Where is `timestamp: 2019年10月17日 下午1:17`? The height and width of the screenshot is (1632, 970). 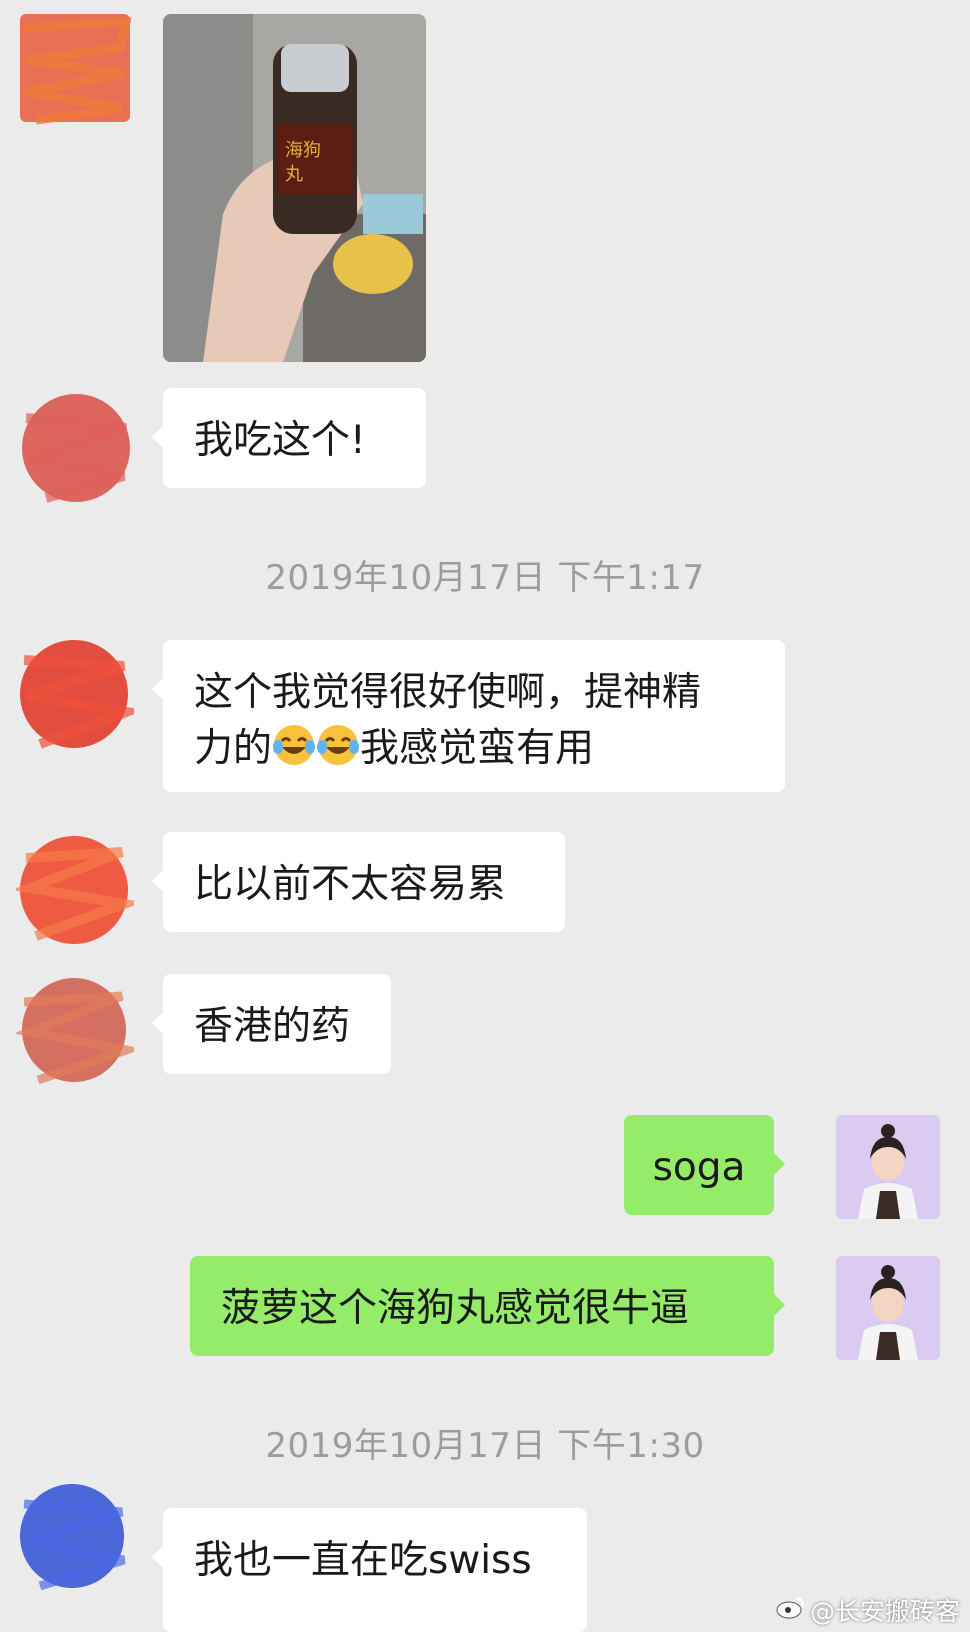 timestamp: 2019年10月17日 下午1:17 is located at coordinates (485, 578).